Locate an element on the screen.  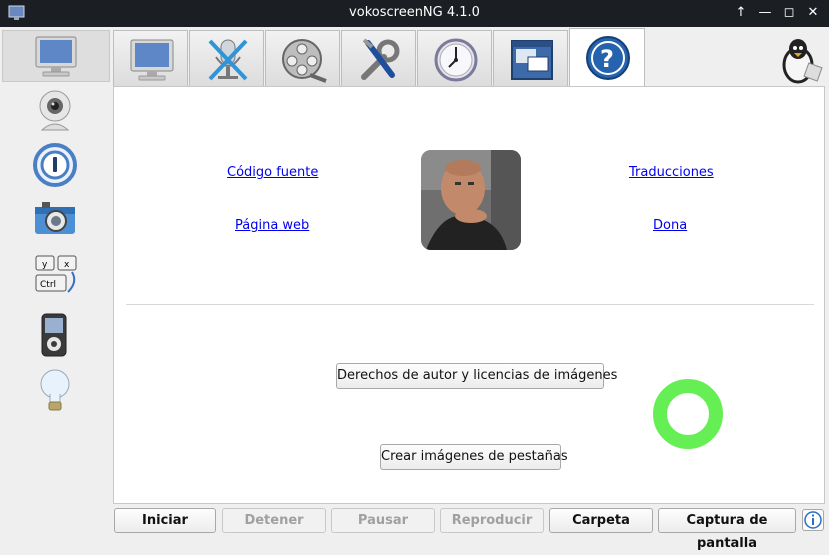
maximize-arrow-icon: ↑ is located at coordinates (741, 13).